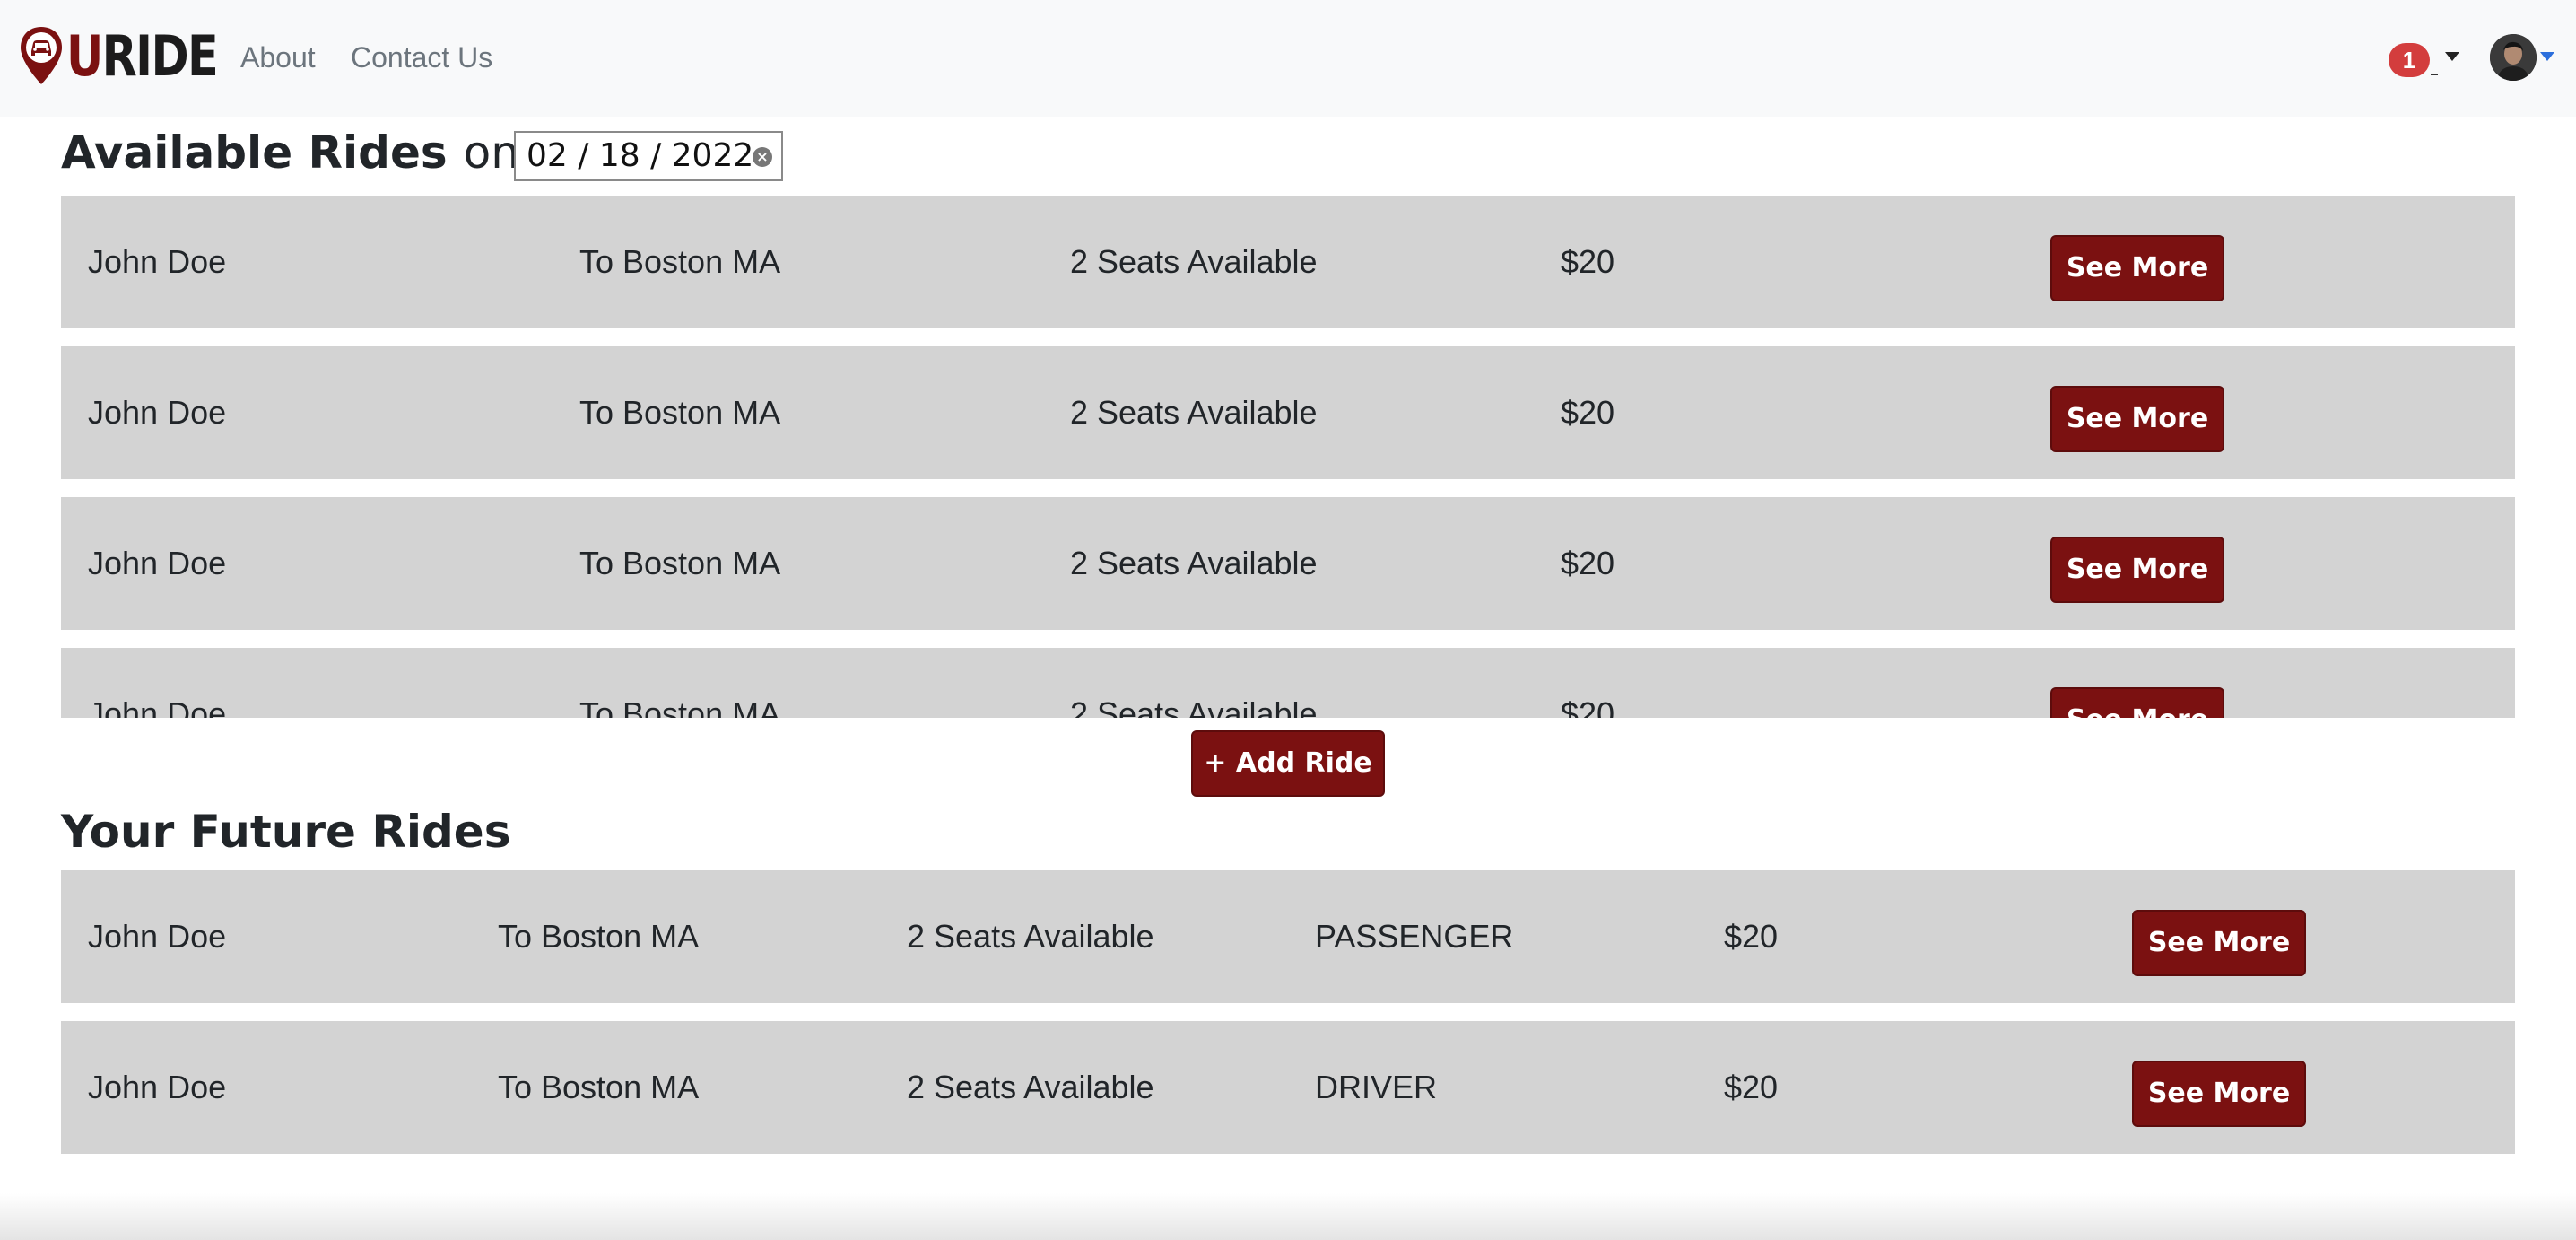 Image resolution: width=2576 pixels, height=1240 pixels. I want to click on ride-date-input: 02 / 18 / 2022 ×, so click(648, 156).